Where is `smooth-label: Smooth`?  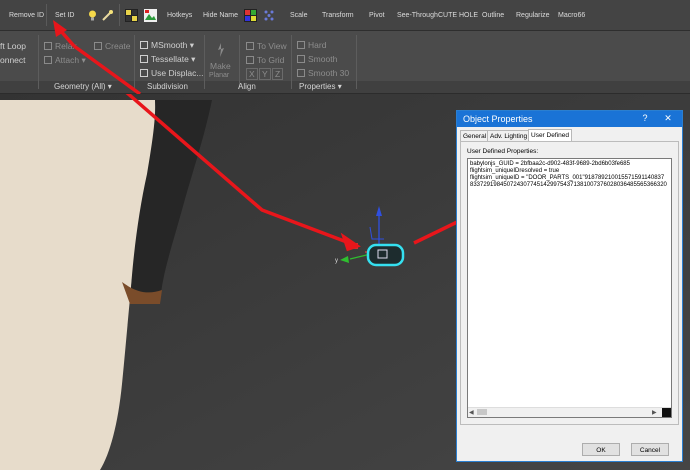
smooth-label: Smooth is located at coordinates (323, 59).